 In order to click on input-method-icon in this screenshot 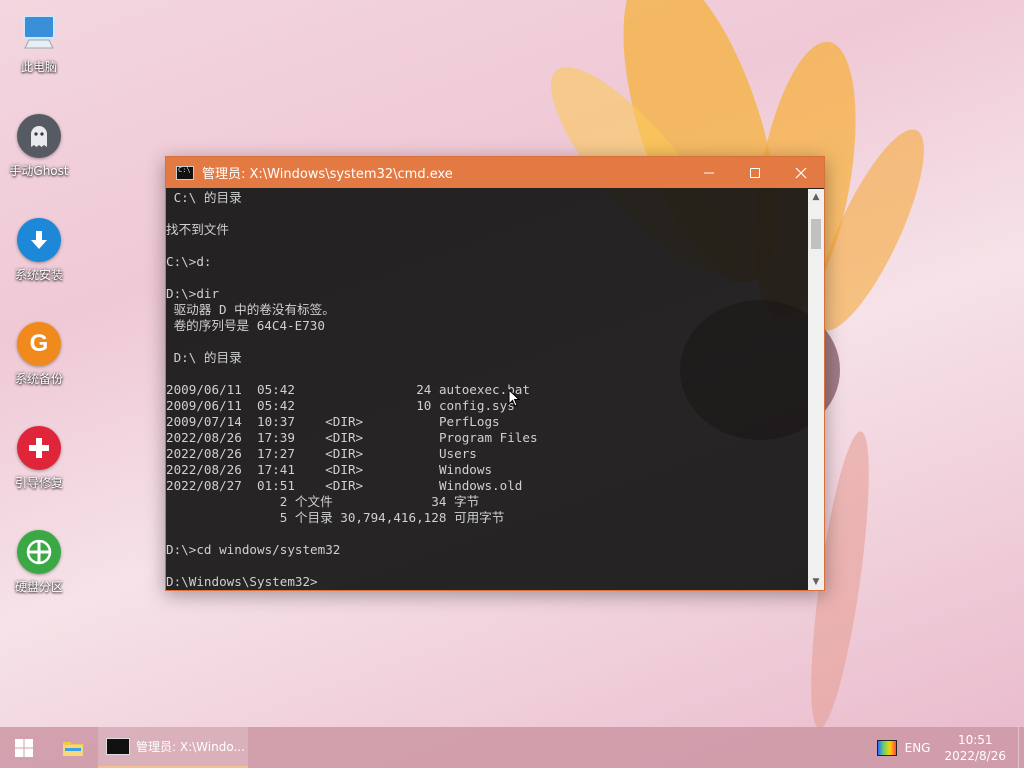, I will do `click(886, 747)`.